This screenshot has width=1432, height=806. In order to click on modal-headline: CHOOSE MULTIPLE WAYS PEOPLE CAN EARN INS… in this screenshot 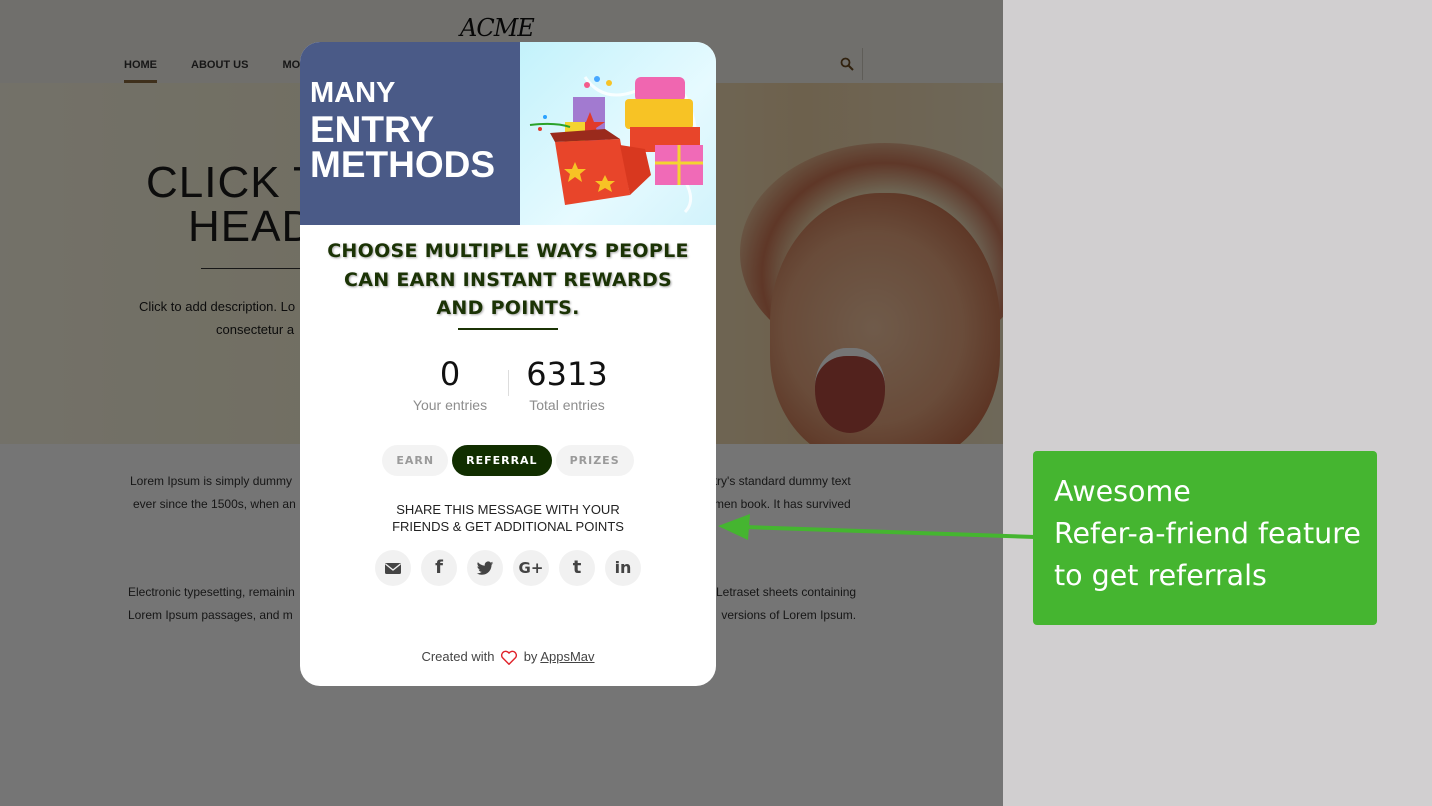, I will do `click(508, 280)`.